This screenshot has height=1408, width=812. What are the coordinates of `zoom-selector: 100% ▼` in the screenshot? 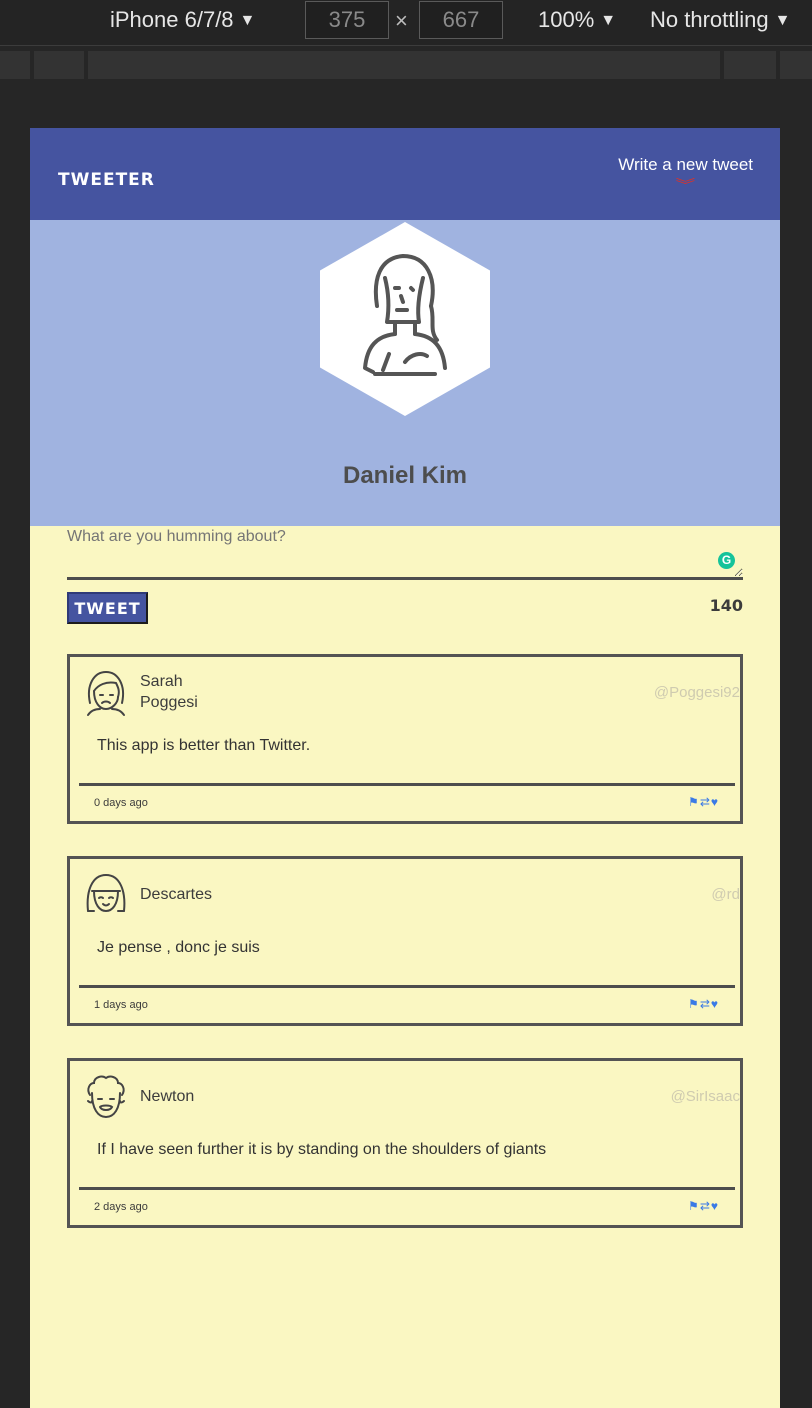 It's located at (577, 21).